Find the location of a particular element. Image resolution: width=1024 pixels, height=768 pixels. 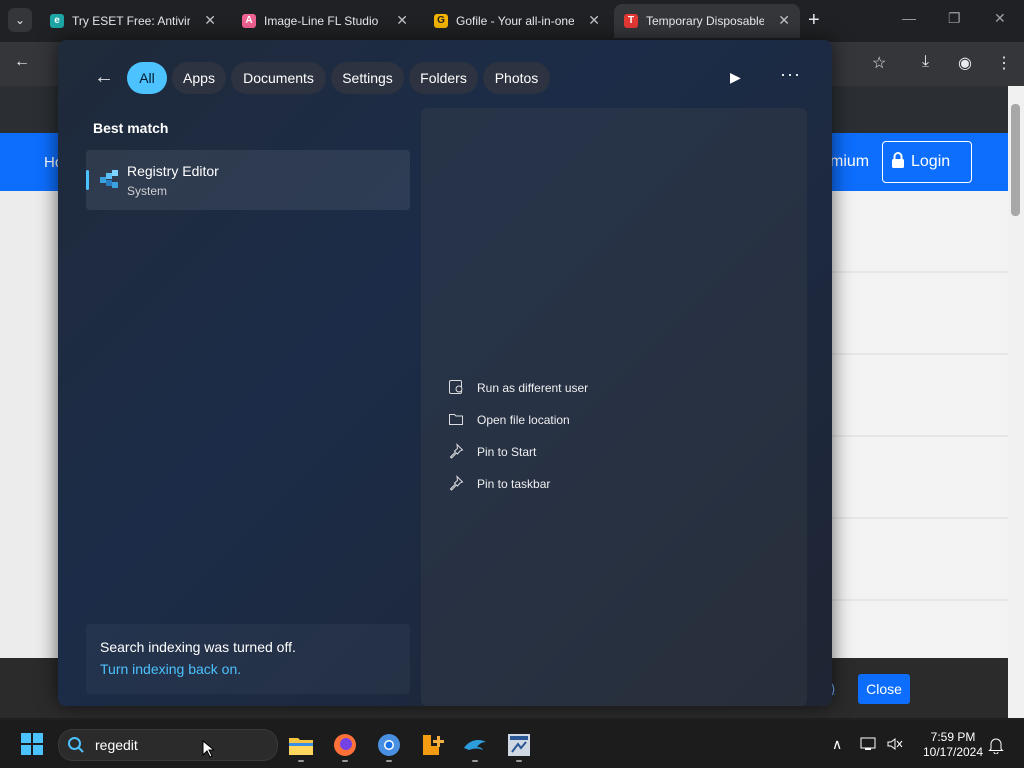

search-icon is located at coordinates (76, 747).